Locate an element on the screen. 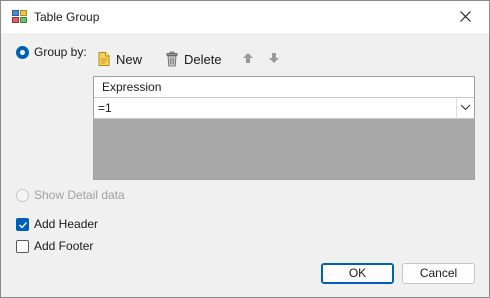 The width and height of the screenshot is (490, 298). checkmark-icon is located at coordinates (23, 225).